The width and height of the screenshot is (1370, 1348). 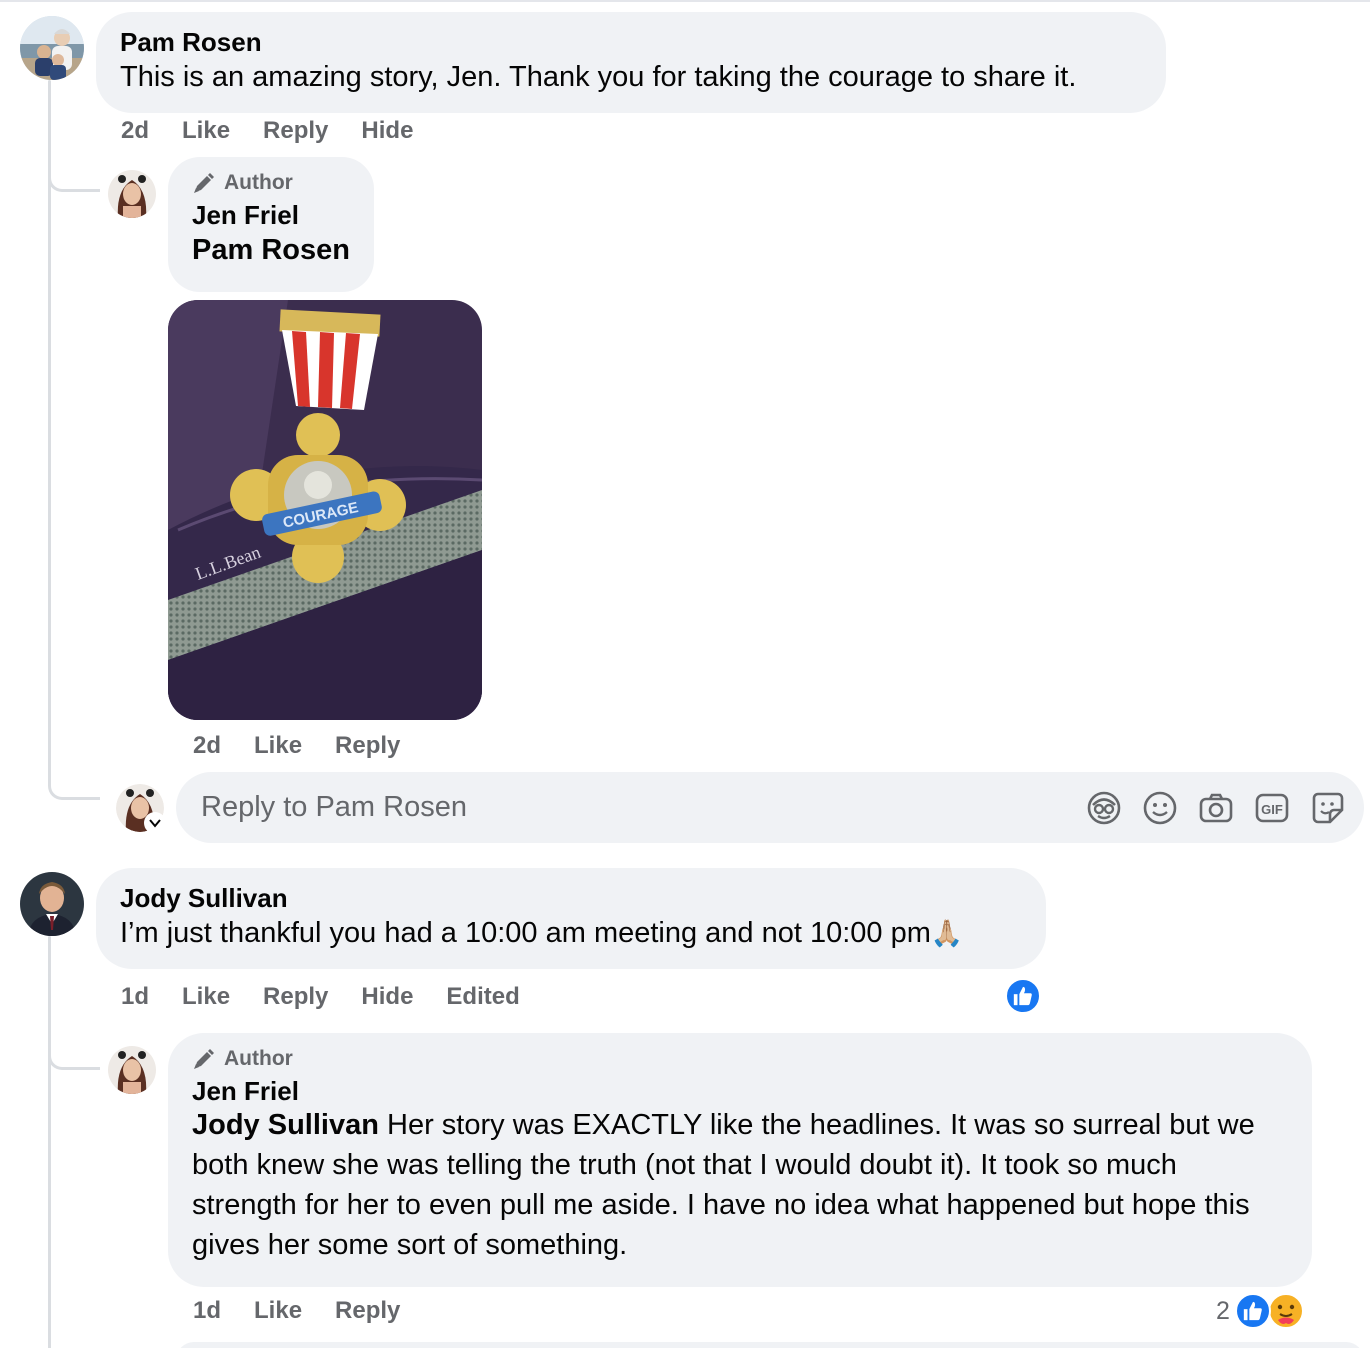 What do you see at coordinates (1286, 1311) in the screenshot?
I see `care-reaction-icon` at bounding box center [1286, 1311].